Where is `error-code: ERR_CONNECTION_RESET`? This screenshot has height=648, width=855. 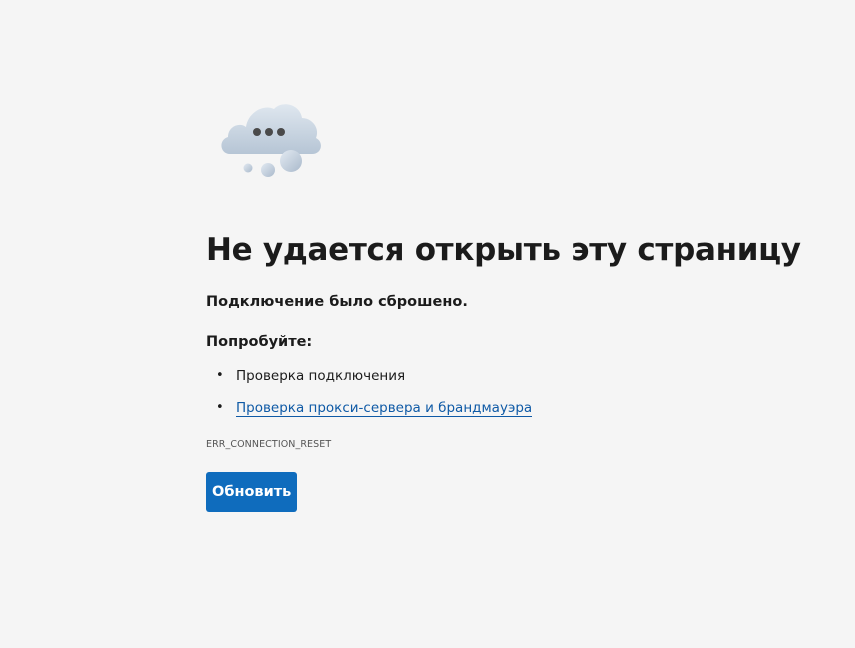 error-code: ERR_CONNECTION_RESET is located at coordinates (269, 444).